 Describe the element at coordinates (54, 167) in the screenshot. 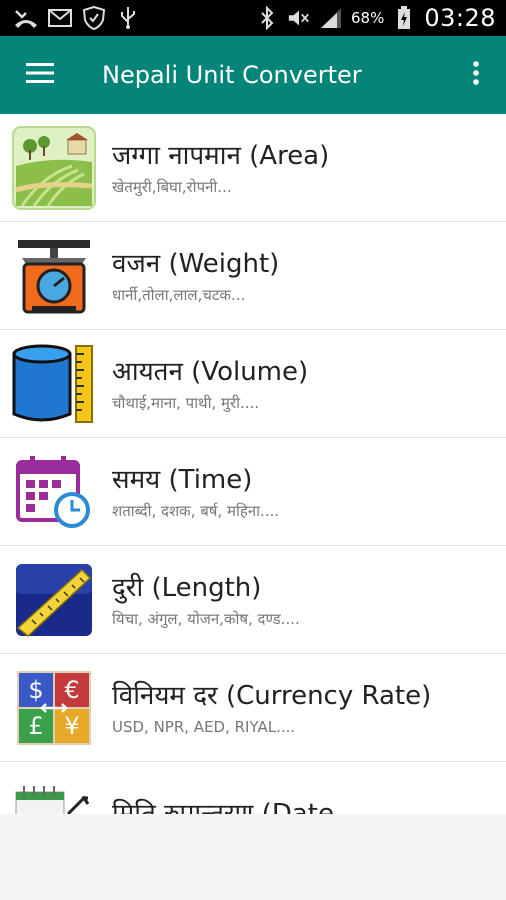

I see `area-field-icon` at that location.